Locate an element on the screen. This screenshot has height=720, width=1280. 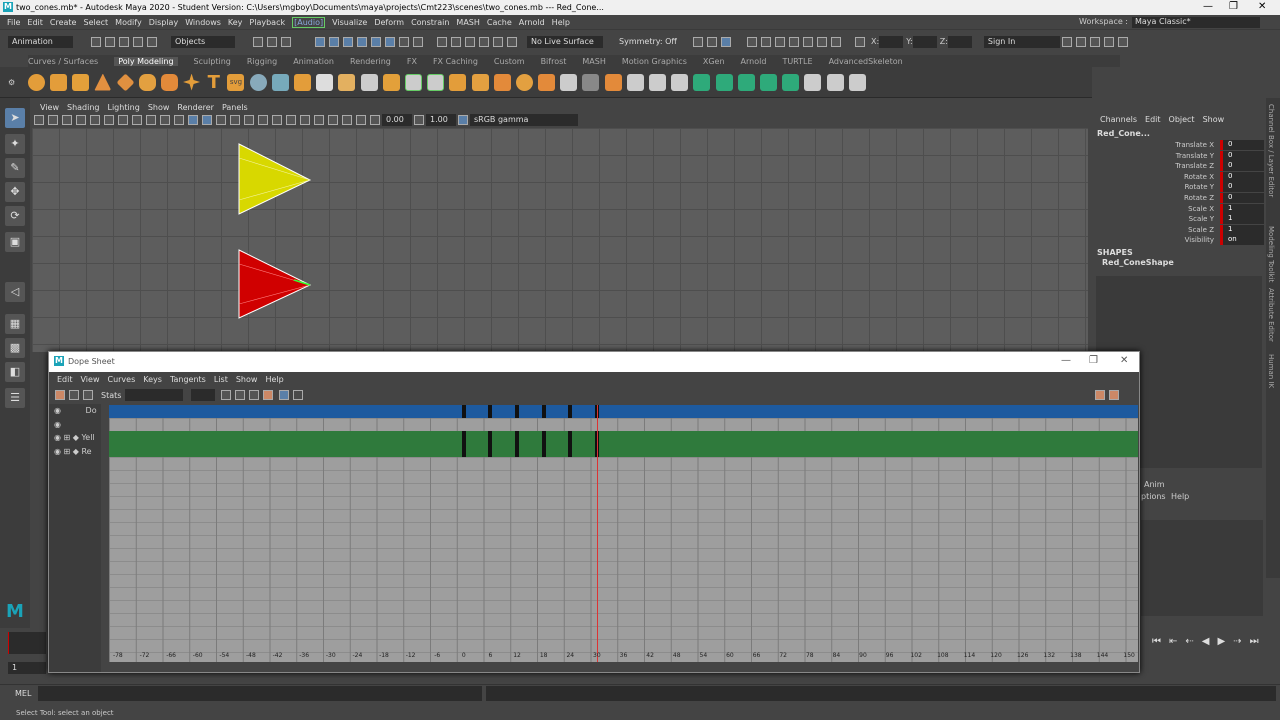
poly-cone-icon is located at coordinates (103, 82).